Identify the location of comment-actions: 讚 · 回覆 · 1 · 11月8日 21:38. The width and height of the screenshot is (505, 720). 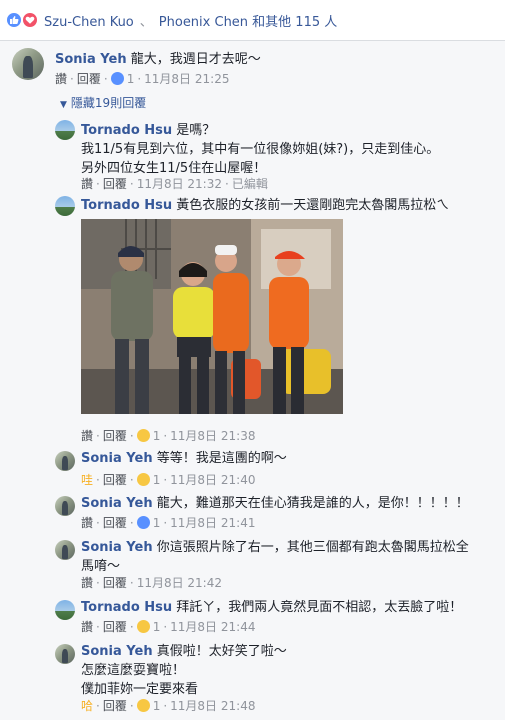
(168, 436).